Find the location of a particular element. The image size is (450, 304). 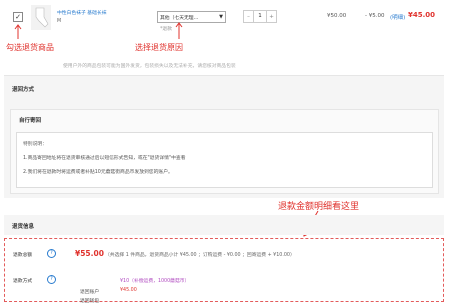

product-thumbnail is located at coordinates (41, 17).